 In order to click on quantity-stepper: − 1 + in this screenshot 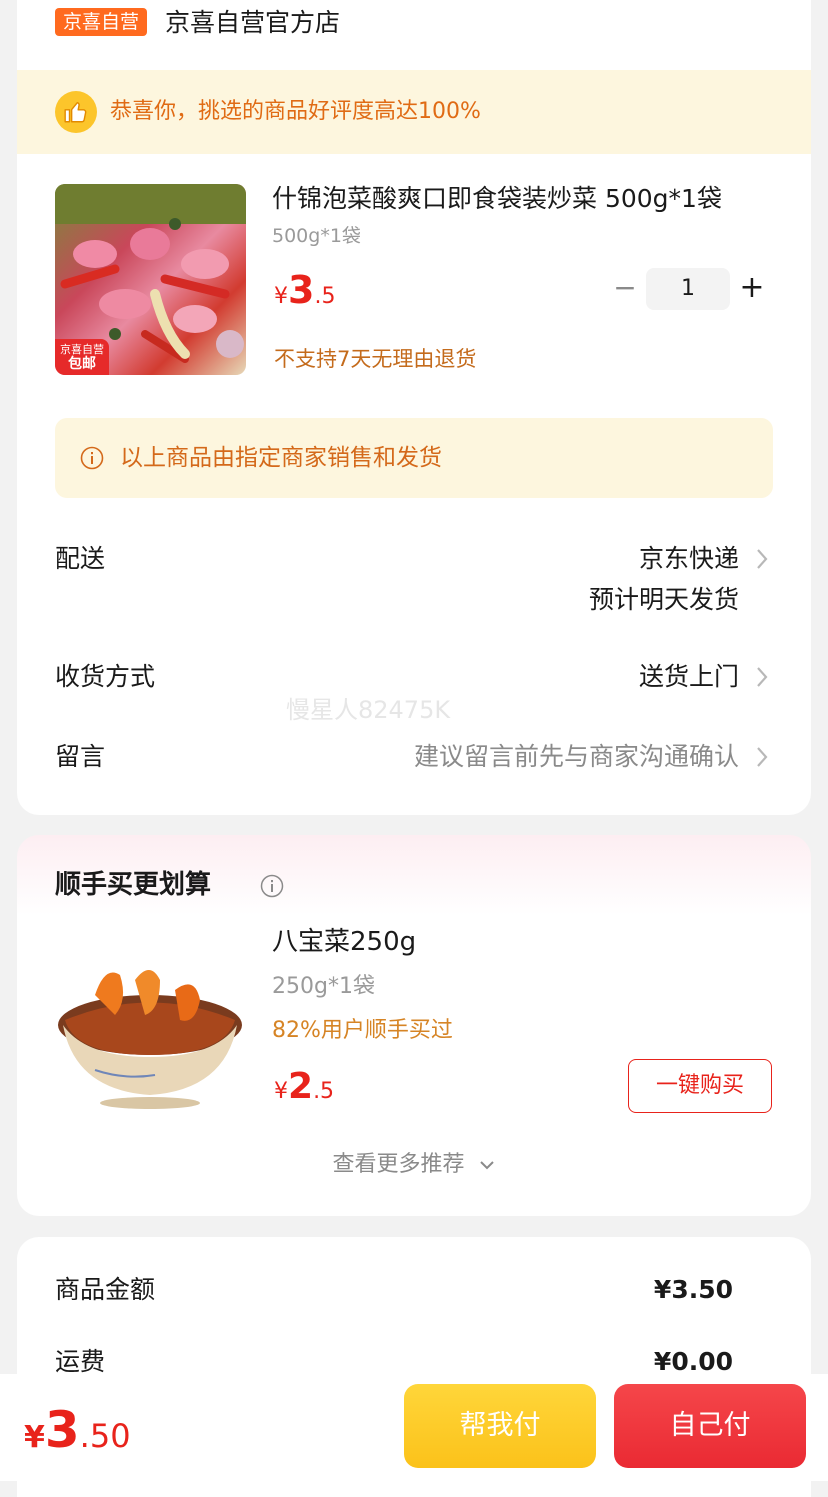, I will do `click(692, 289)`.